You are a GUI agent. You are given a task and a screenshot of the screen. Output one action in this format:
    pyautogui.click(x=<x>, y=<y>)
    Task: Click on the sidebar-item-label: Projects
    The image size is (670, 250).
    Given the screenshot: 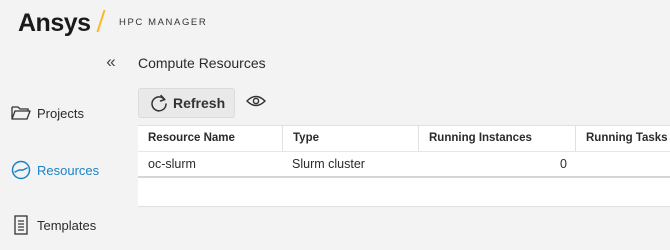 What is the action you would take?
    pyautogui.click(x=60, y=113)
    